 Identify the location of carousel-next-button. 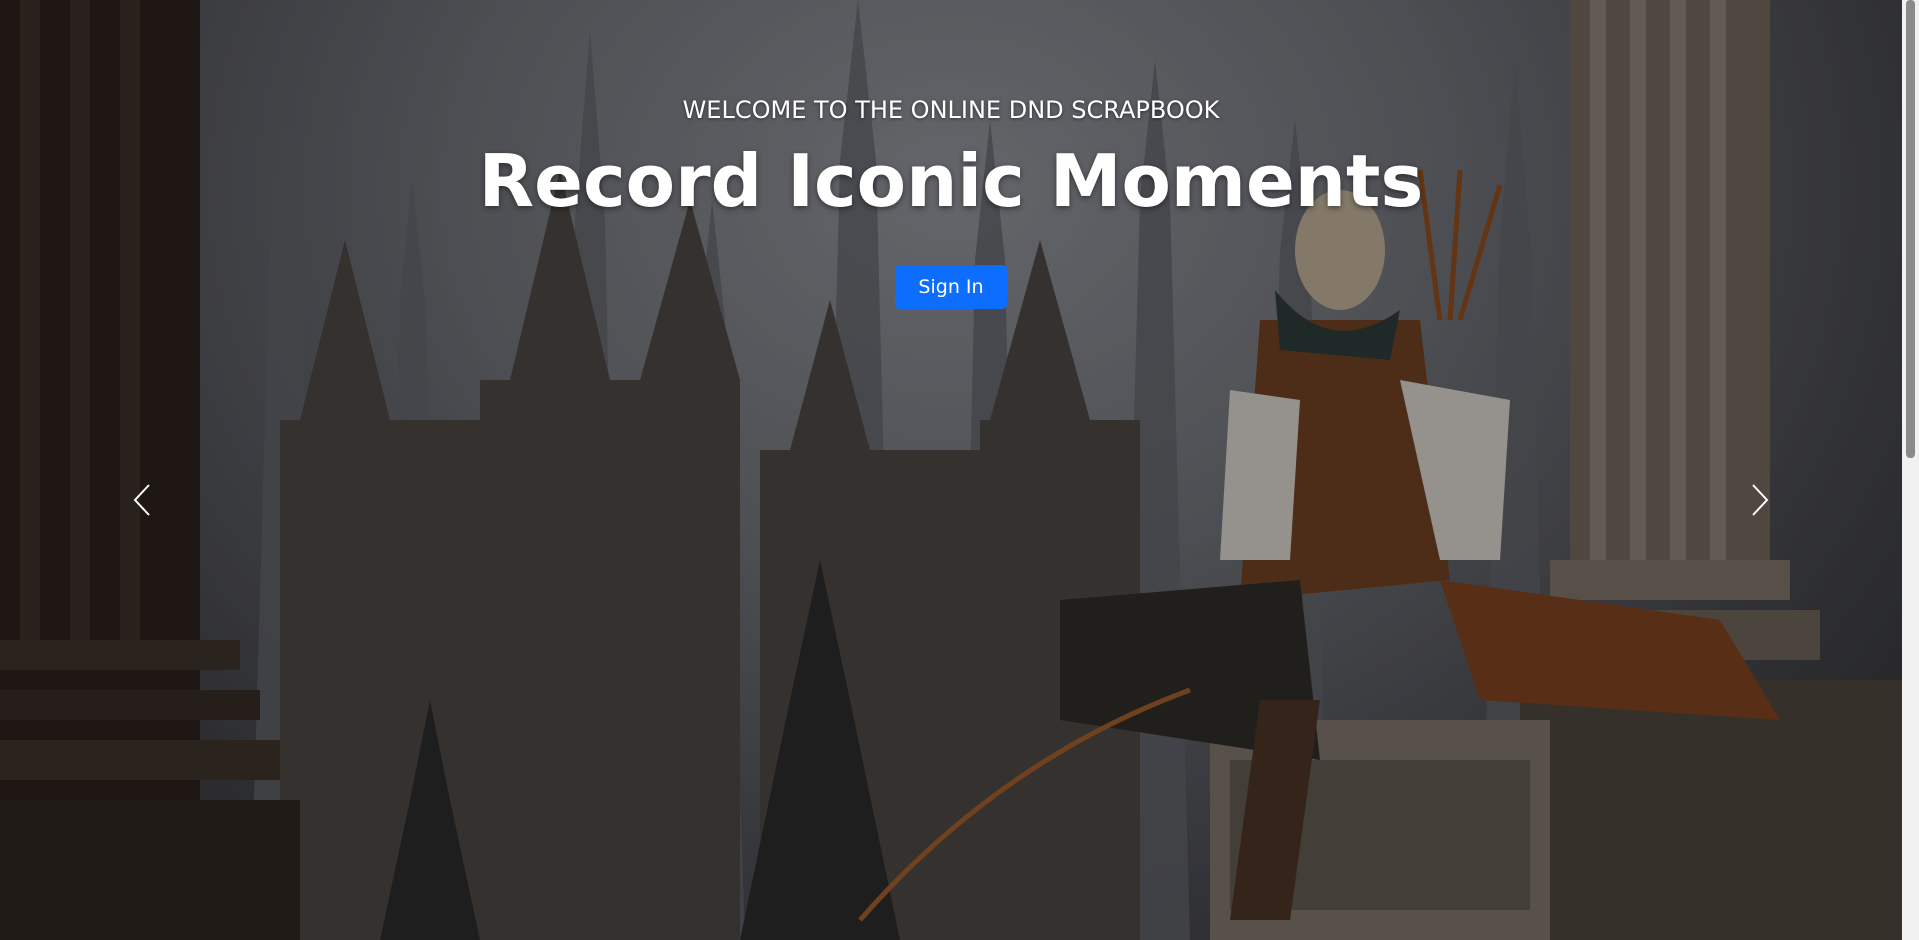
(1760, 500).